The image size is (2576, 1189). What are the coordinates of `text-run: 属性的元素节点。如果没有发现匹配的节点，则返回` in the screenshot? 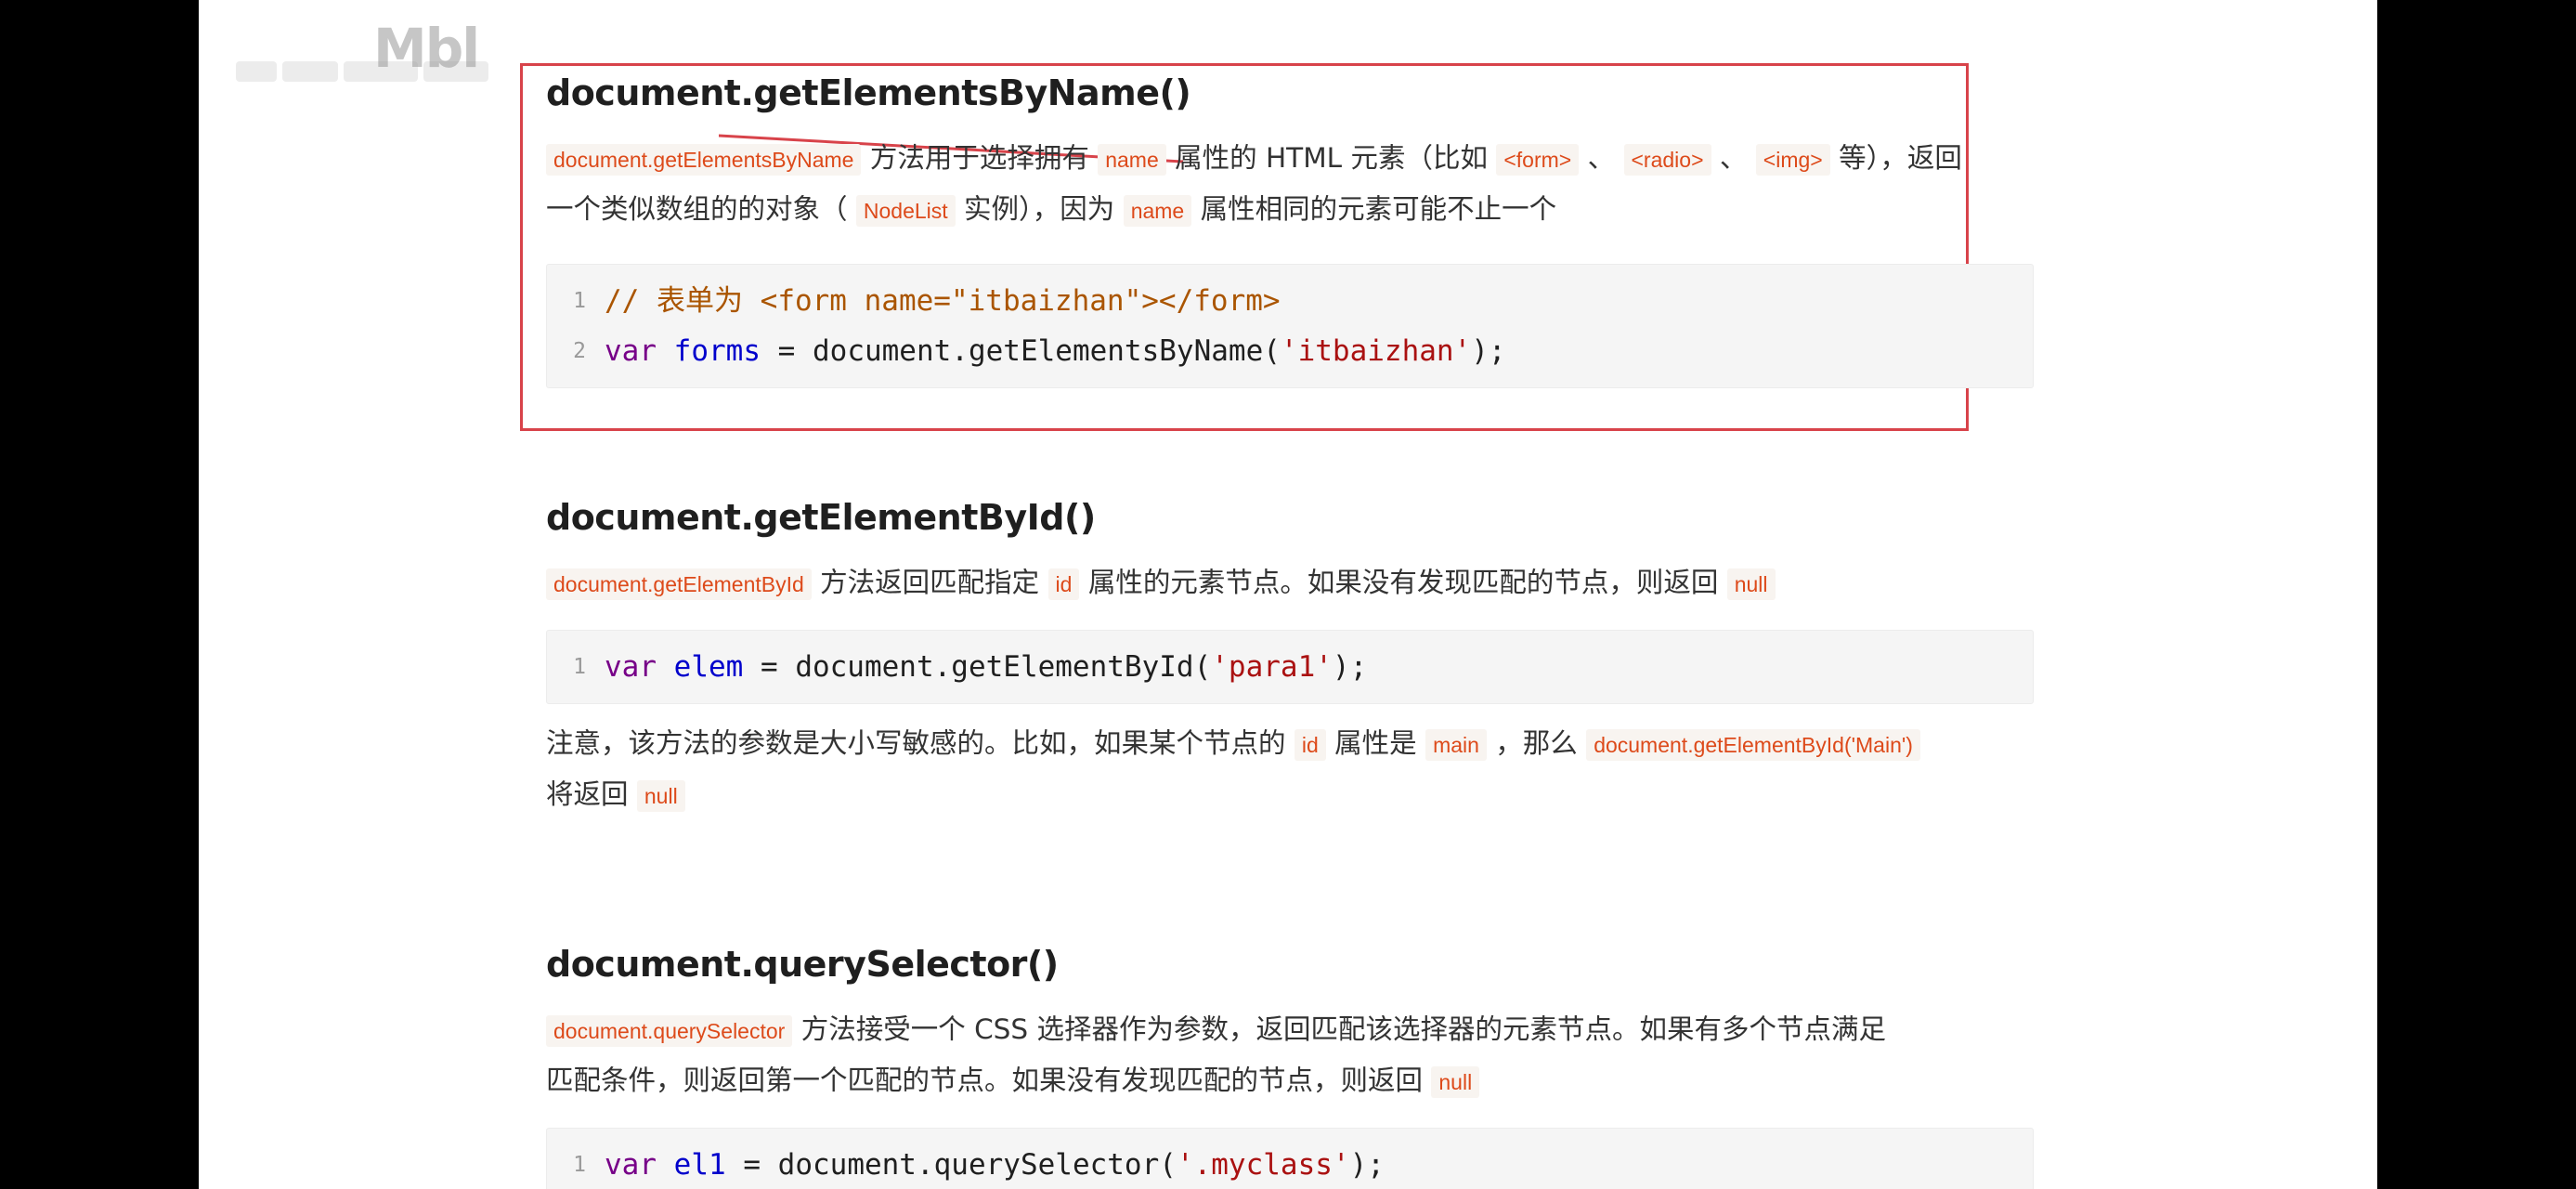 It's located at (1403, 582).